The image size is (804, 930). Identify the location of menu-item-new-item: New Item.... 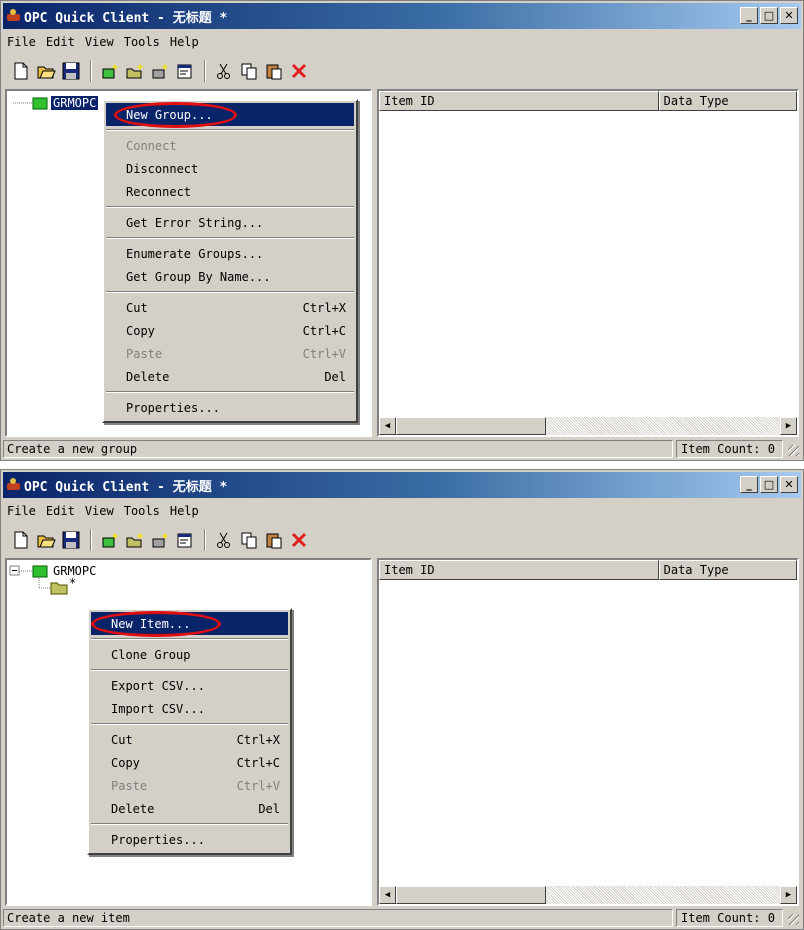
(189, 623).